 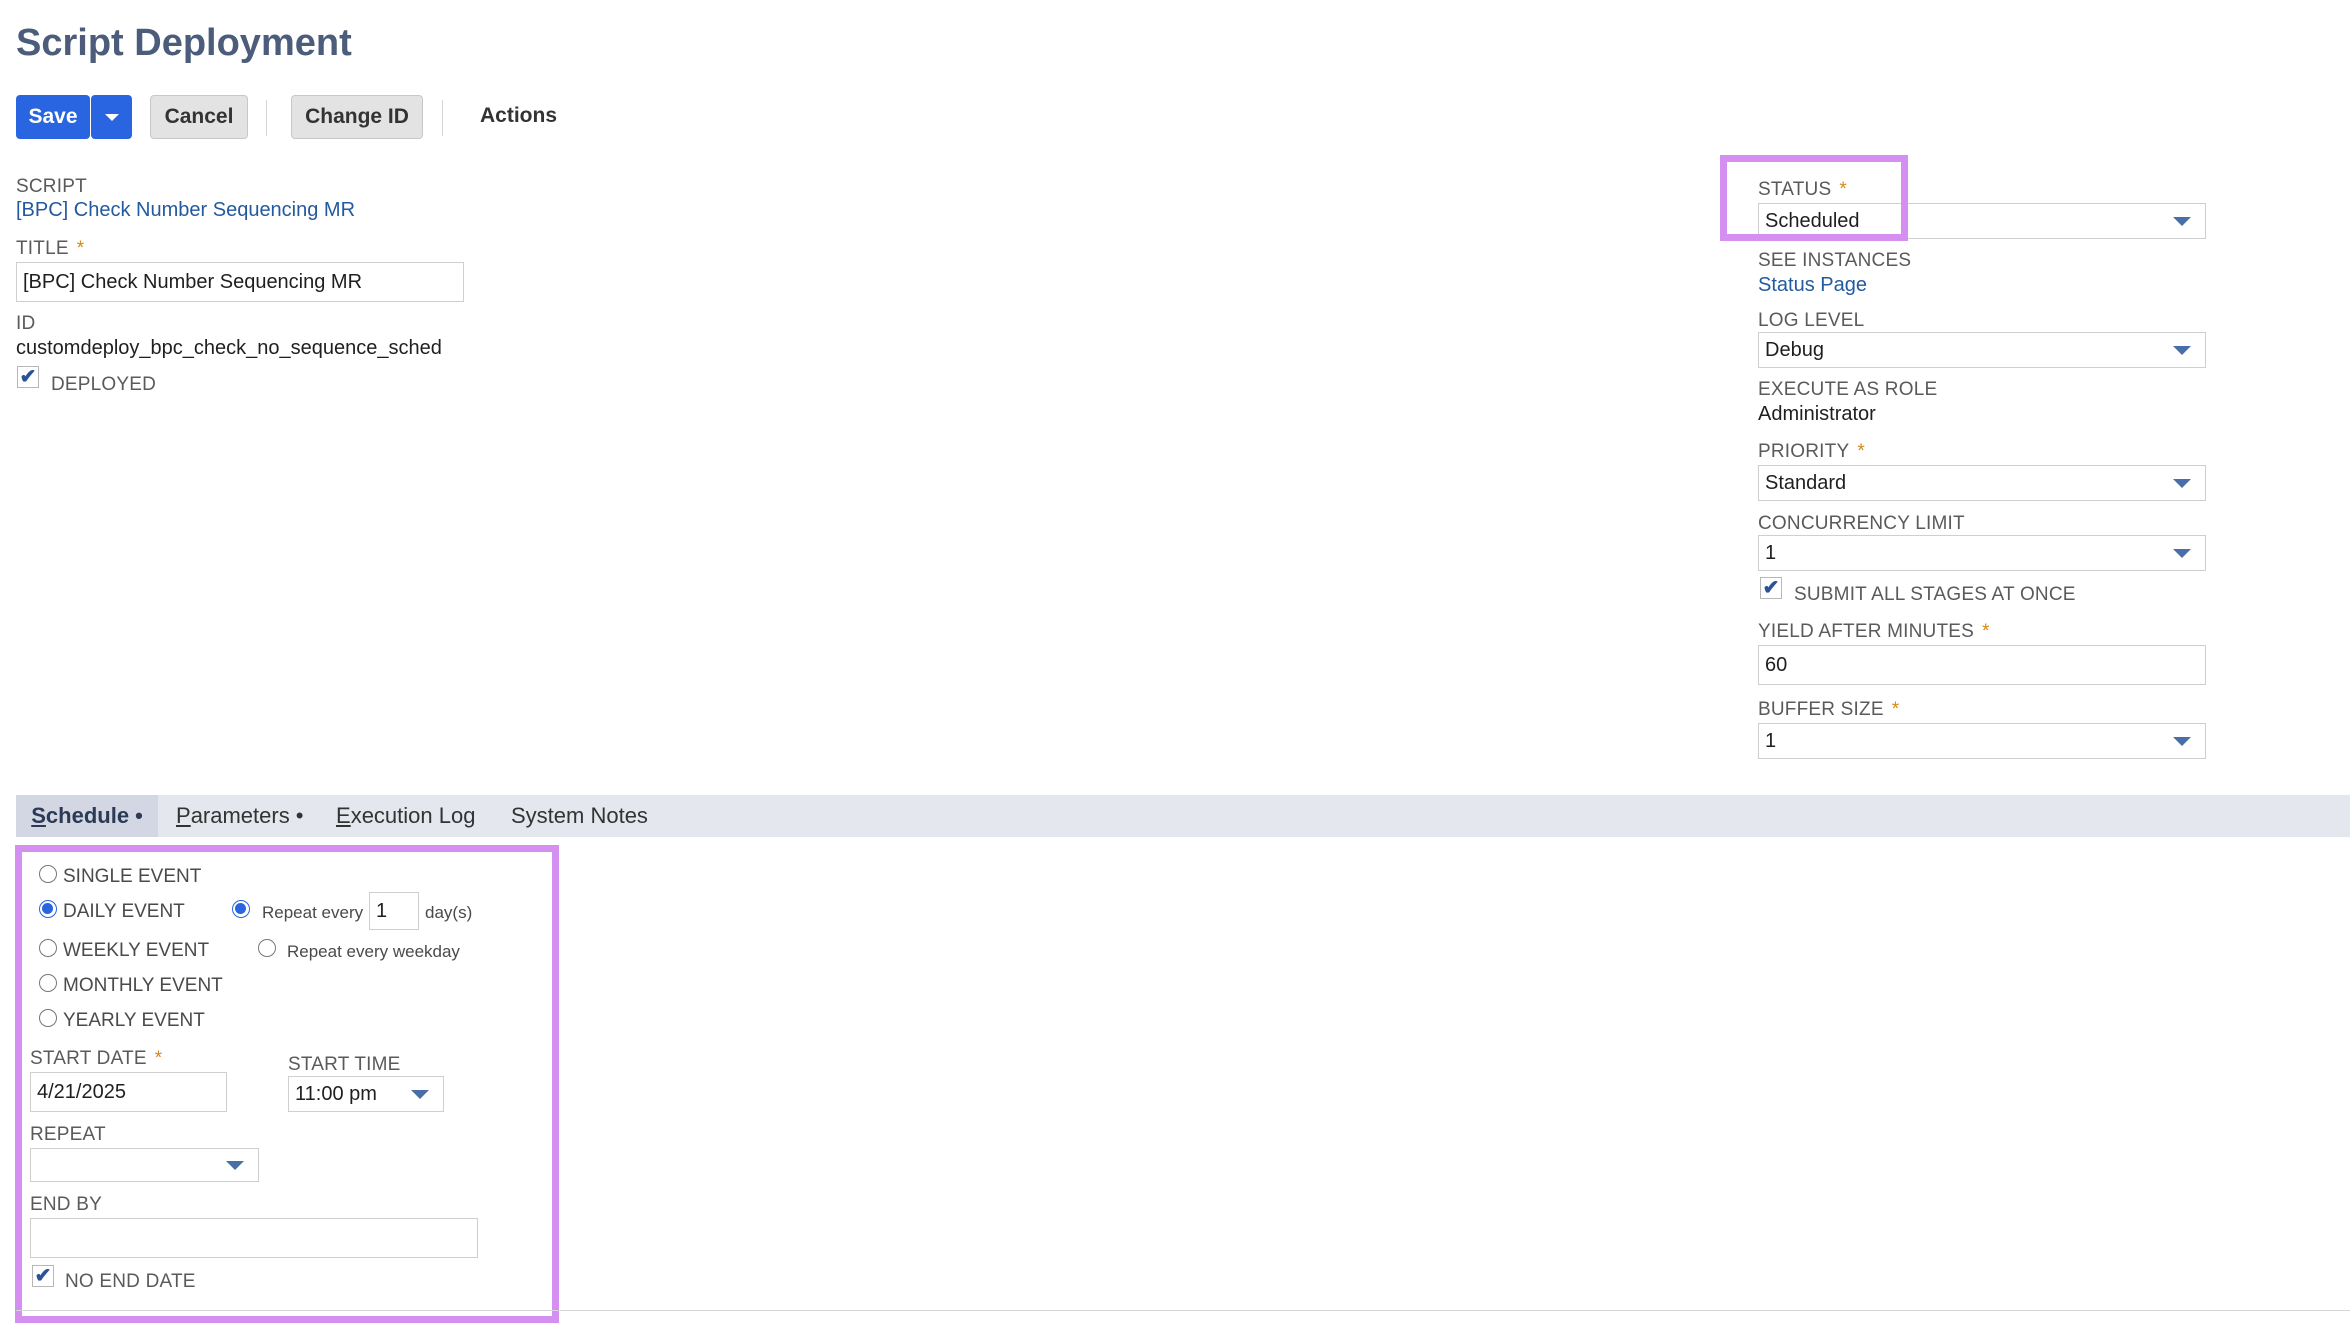 What do you see at coordinates (518, 116) in the screenshot?
I see `actions-menu: Actions` at bounding box center [518, 116].